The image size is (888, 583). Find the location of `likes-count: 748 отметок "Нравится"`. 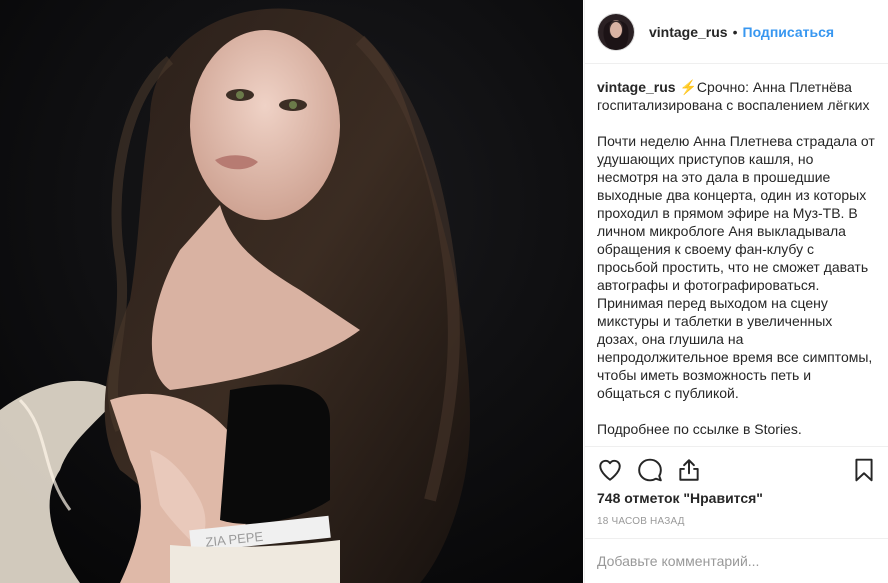

likes-count: 748 отметок "Нравится" is located at coordinates (680, 498).